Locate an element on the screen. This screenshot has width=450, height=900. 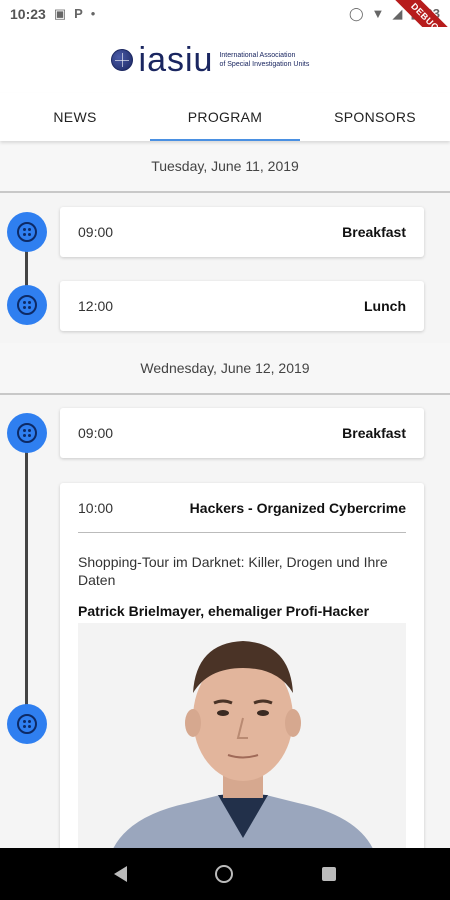
system-nav-bar is located at coordinates (225, 874).